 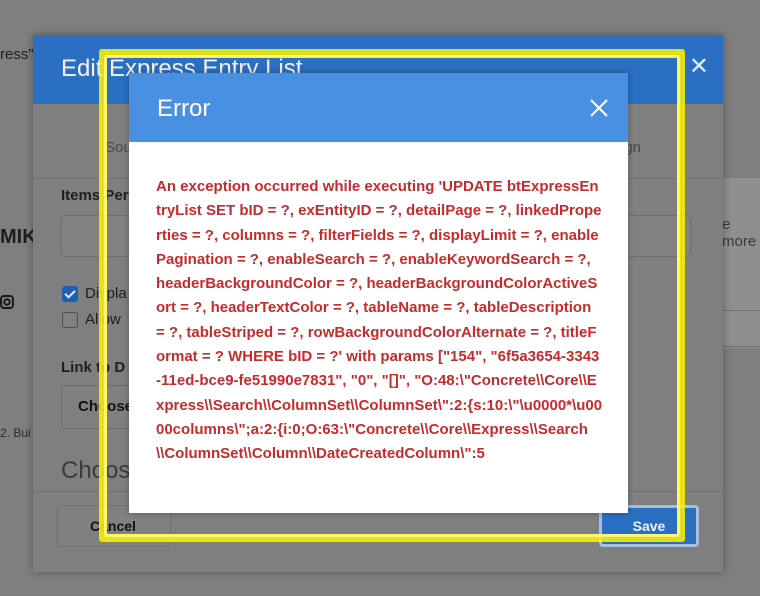 What do you see at coordinates (15, 433) in the screenshot?
I see `background-footer-fragment: 2. Bui` at bounding box center [15, 433].